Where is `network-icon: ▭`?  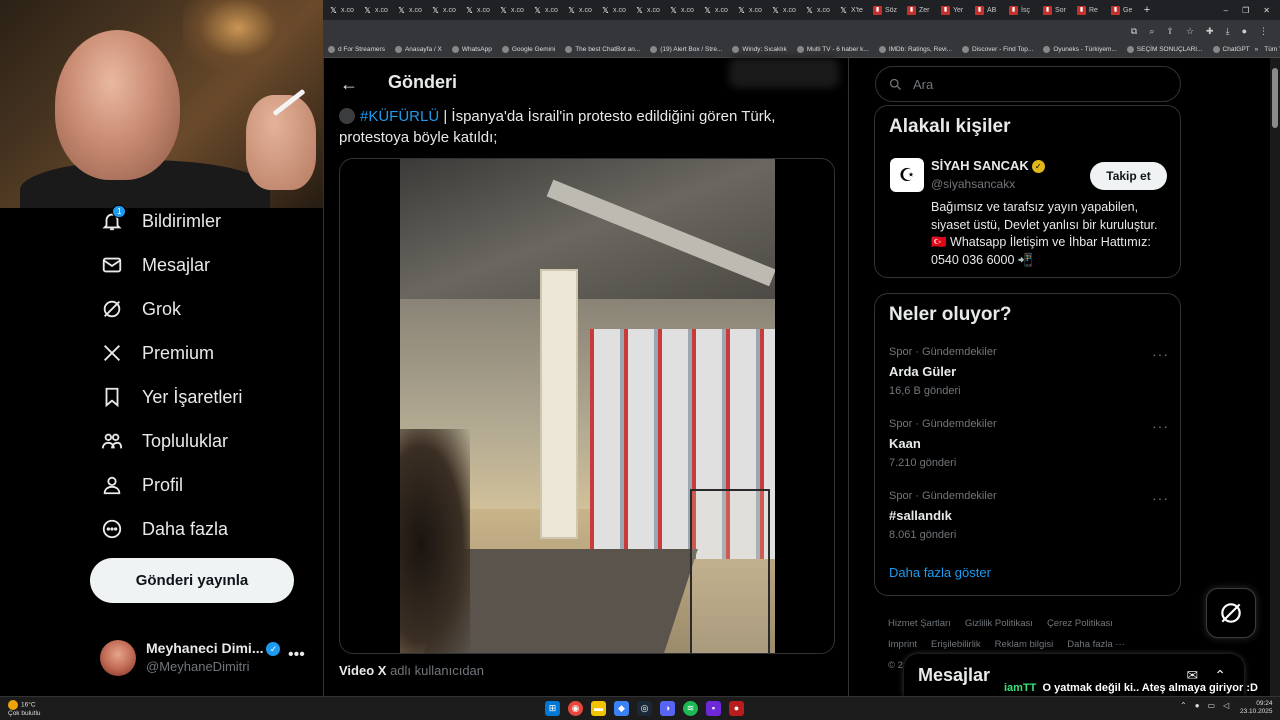 network-icon: ▭ is located at coordinates (1212, 705).